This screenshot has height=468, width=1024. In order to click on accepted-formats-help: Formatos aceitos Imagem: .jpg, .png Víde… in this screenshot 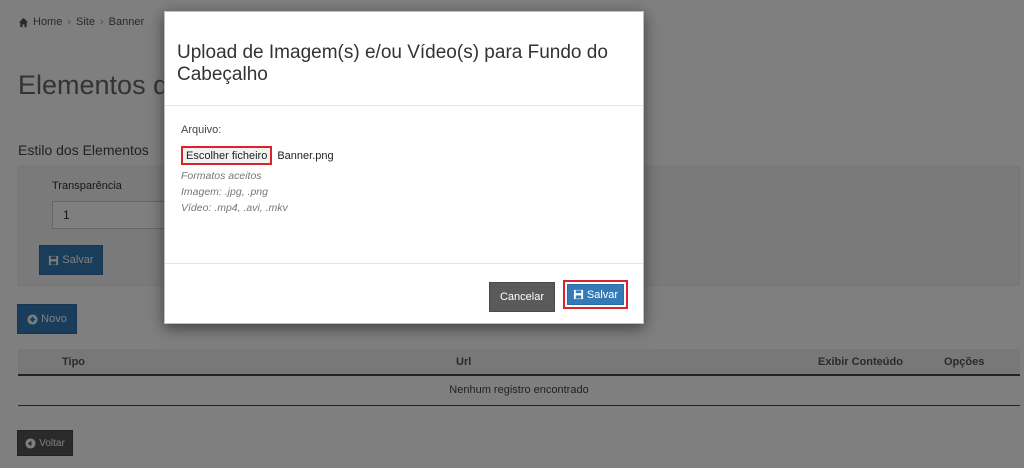, I will do `click(234, 192)`.